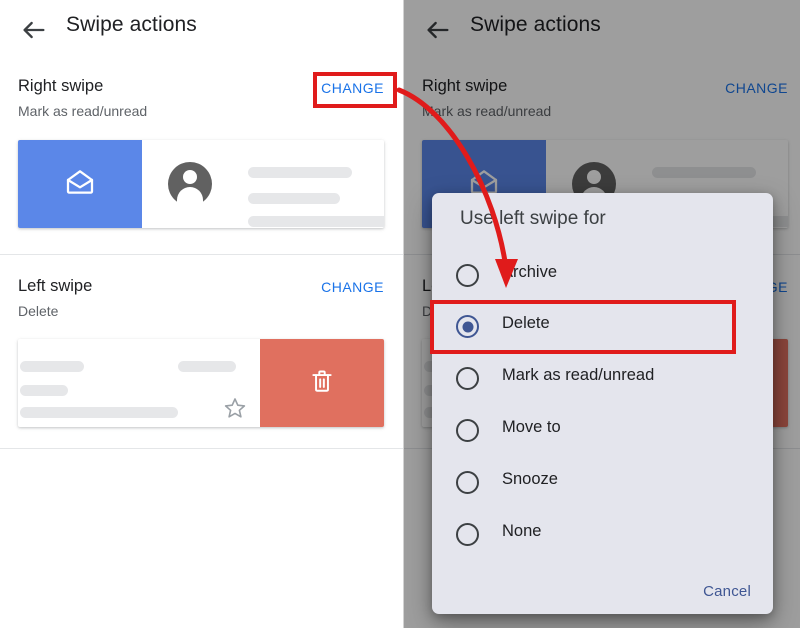 Image resolution: width=800 pixels, height=628 pixels. I want to click on left-swipe-title: Left swipe, so click(55, 286).